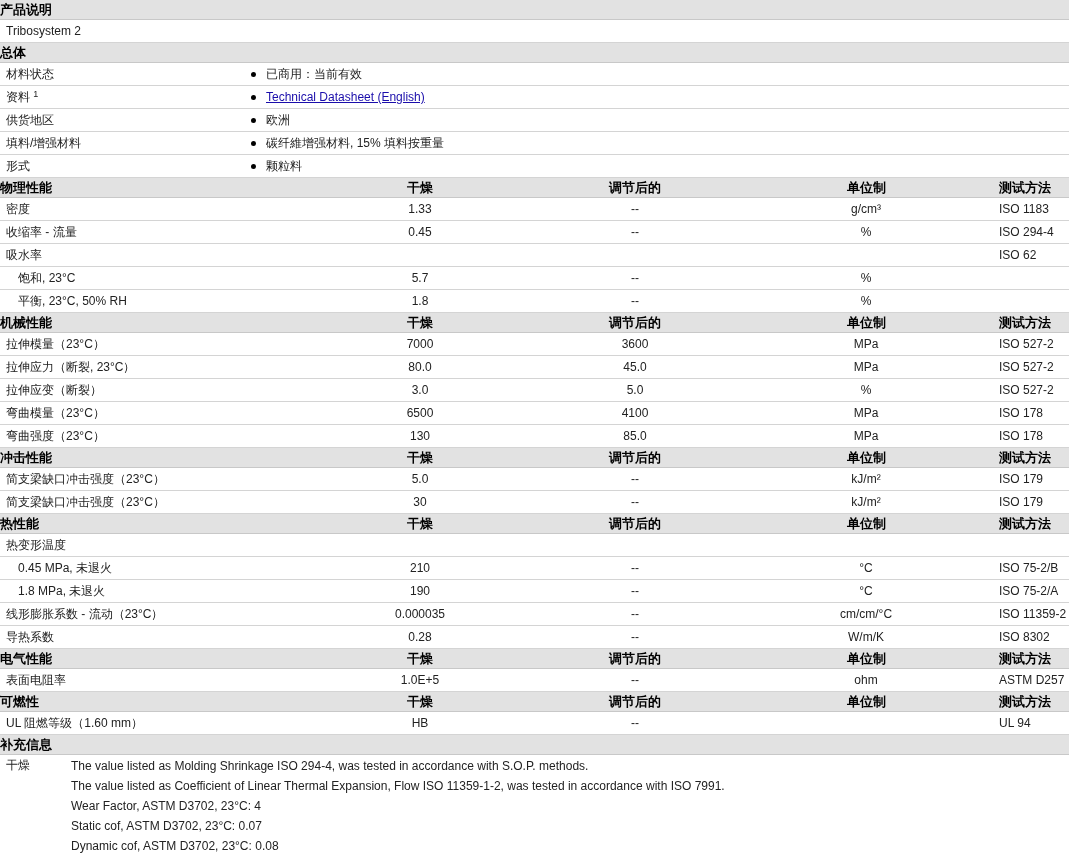 This screenshot has height=855, width=1069. Describe the element at coordinates (26, 10) in the screenshot. I see `section-title: 产品说明` at that location.